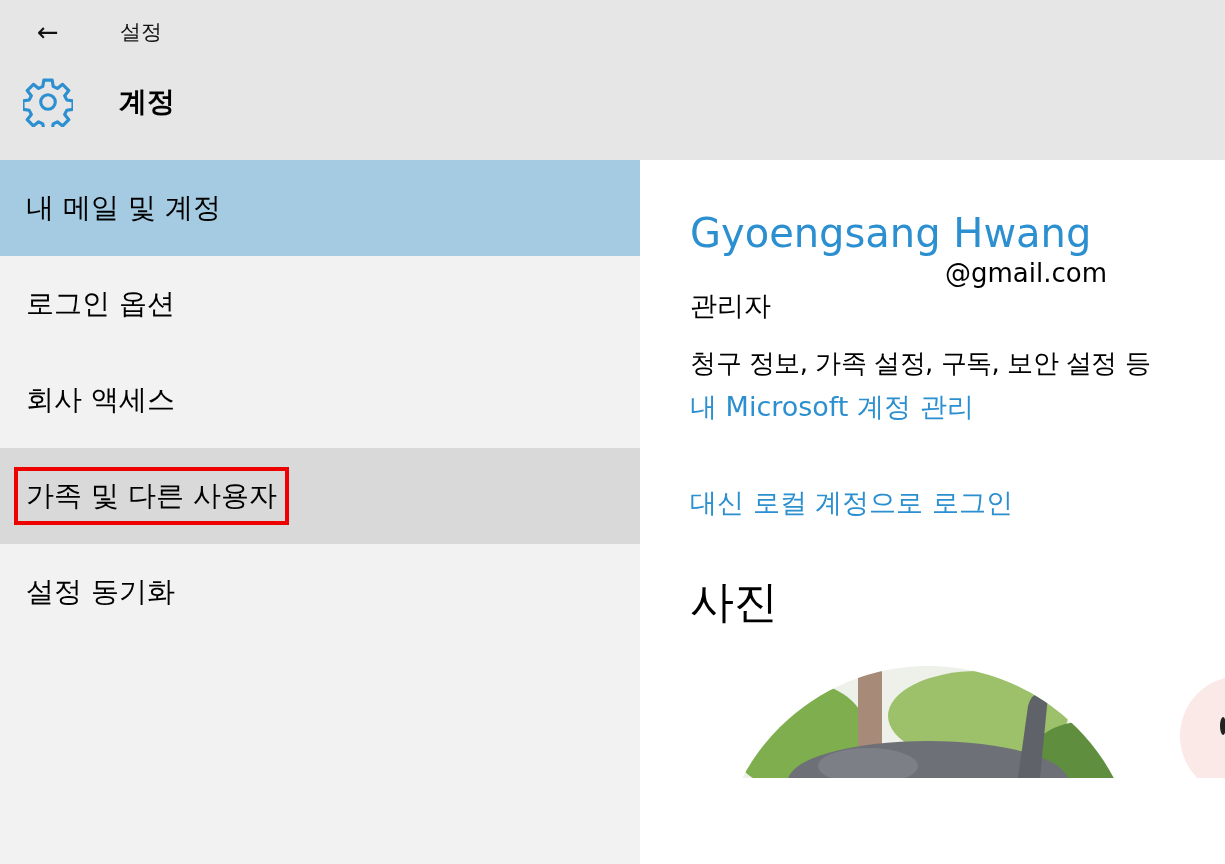  Describe the element at coordinates (891, 233) in the screenshot. I see `account-name: Gyoengsang Hwang` at that location.